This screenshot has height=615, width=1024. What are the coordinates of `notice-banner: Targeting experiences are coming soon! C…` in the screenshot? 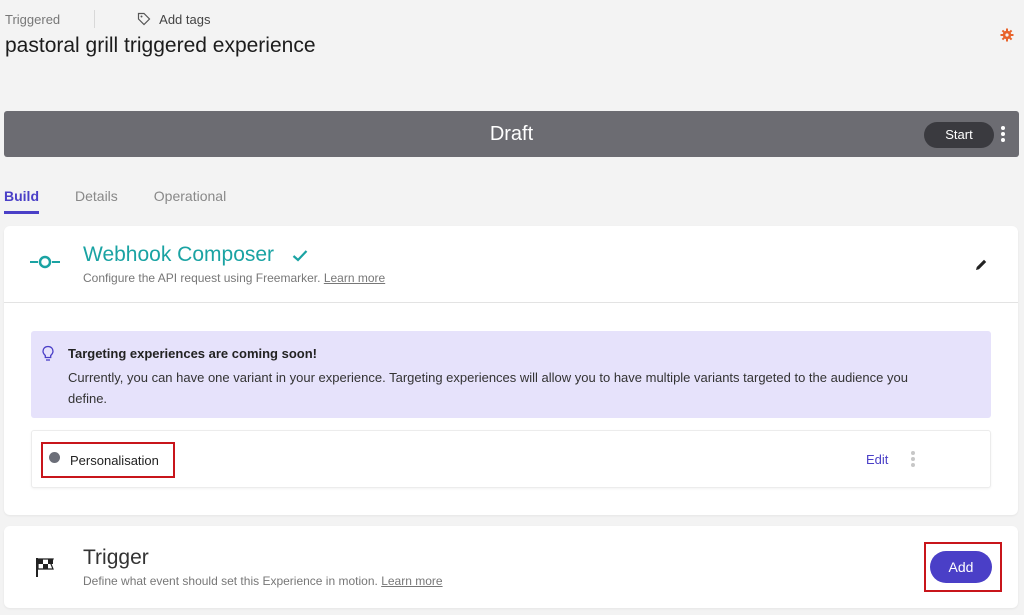 It's located at (511, 374).